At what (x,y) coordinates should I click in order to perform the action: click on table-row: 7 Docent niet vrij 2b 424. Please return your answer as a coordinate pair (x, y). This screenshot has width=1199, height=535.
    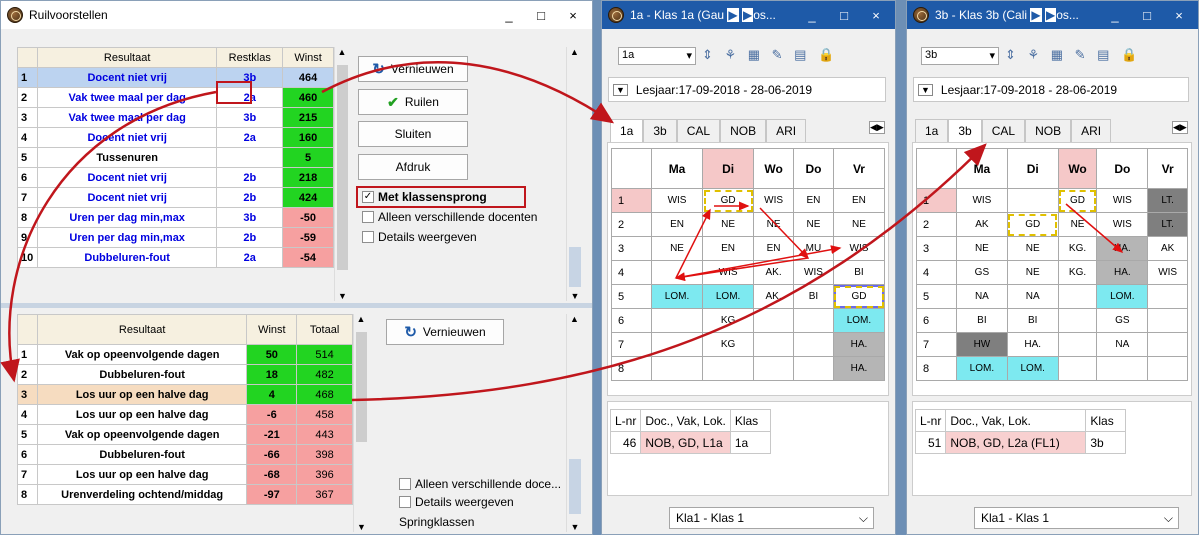
    Looking at the image, I should click on (175, 197).